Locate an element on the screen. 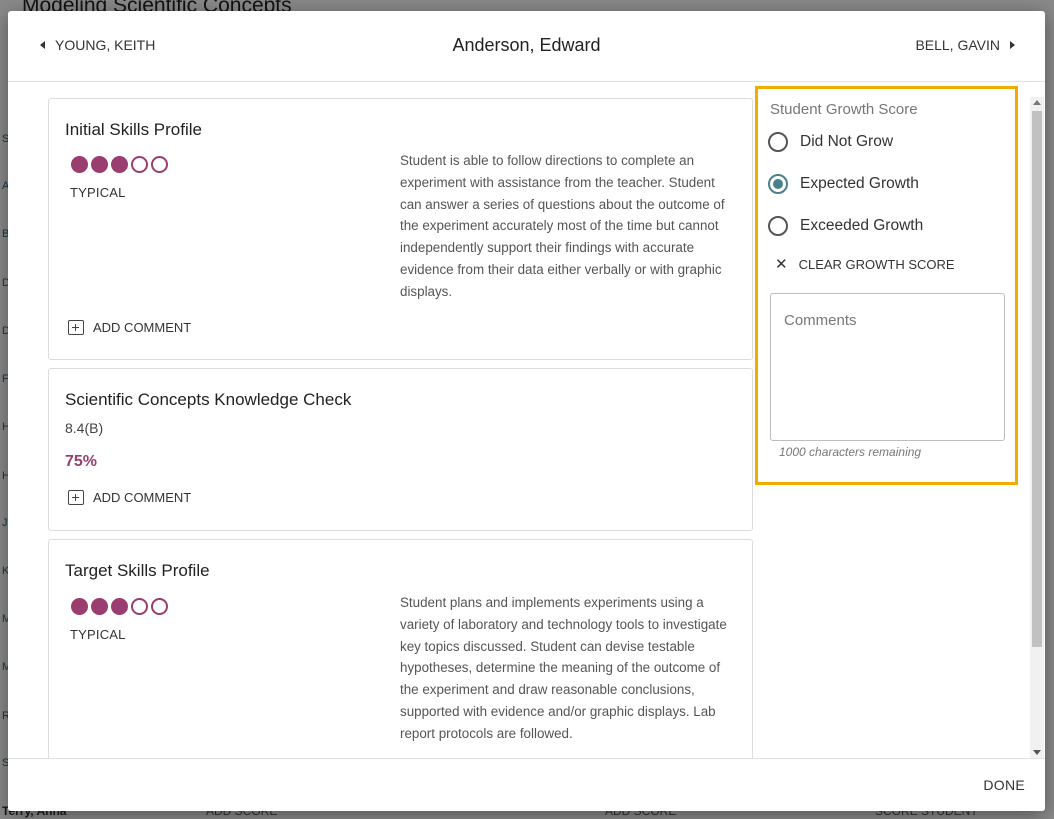 Image resolution: width=1054 pixels, height=819 pixels. card-title: Target Skills Profile is located at coordinates (137, 570).